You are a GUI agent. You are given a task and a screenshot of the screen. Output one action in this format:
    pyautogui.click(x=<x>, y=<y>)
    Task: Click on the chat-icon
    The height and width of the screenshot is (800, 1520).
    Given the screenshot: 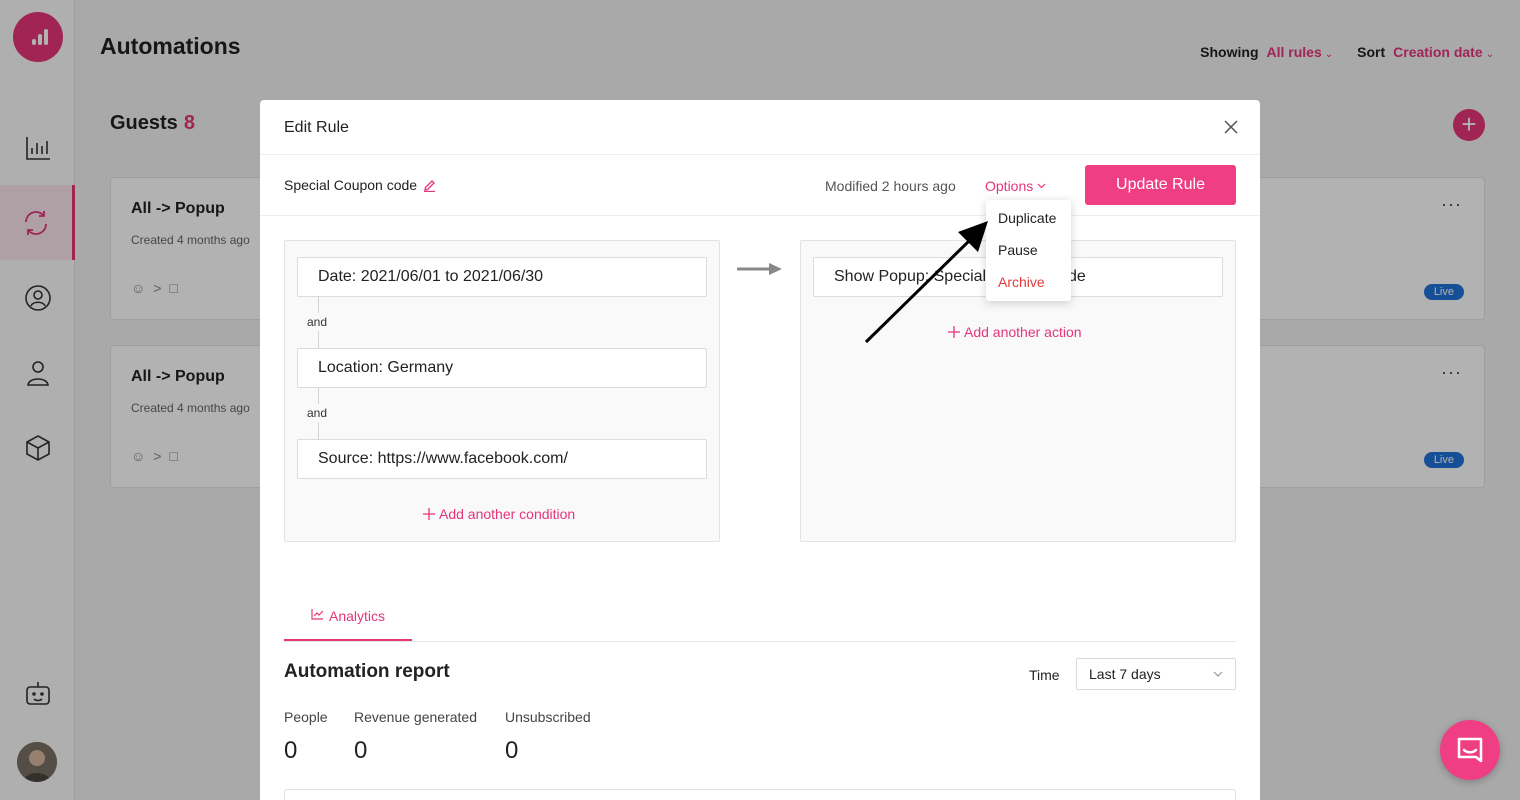 What is the action you would take?
    pyautogui.click(x=1470, y=750)
    